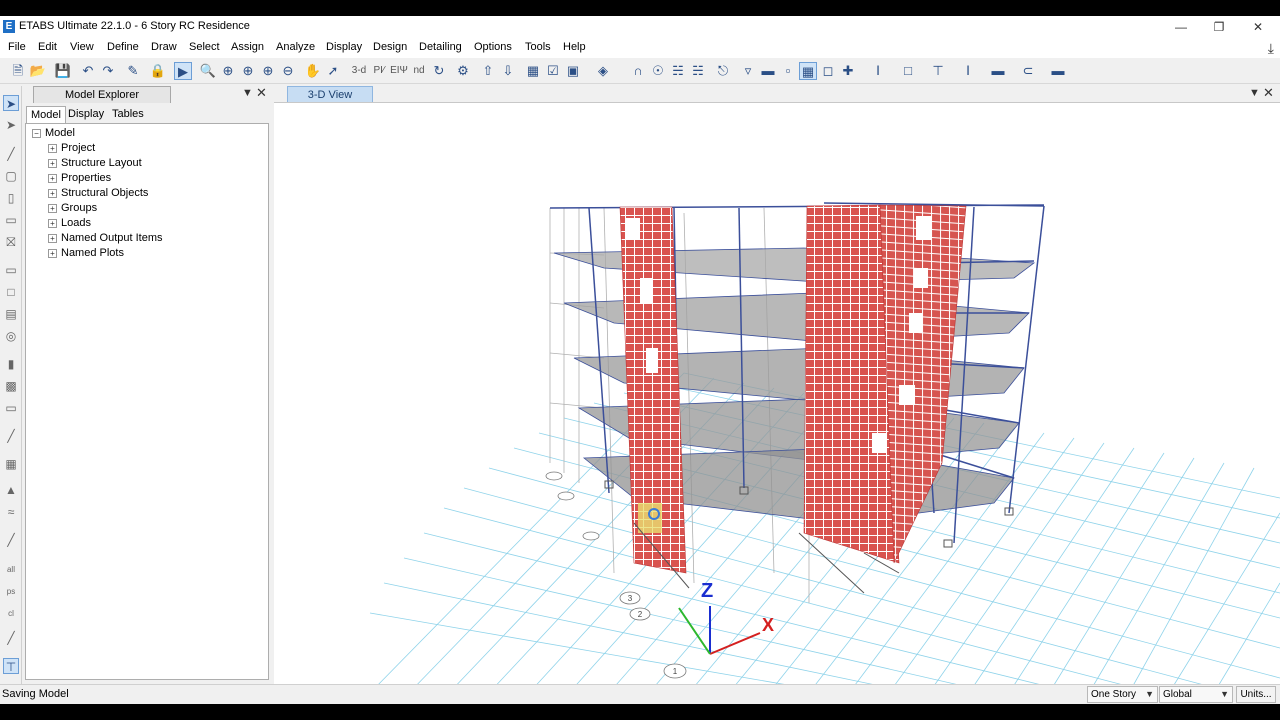  I want to click on draw-tendon-icon: ▲, so click(11, 490).